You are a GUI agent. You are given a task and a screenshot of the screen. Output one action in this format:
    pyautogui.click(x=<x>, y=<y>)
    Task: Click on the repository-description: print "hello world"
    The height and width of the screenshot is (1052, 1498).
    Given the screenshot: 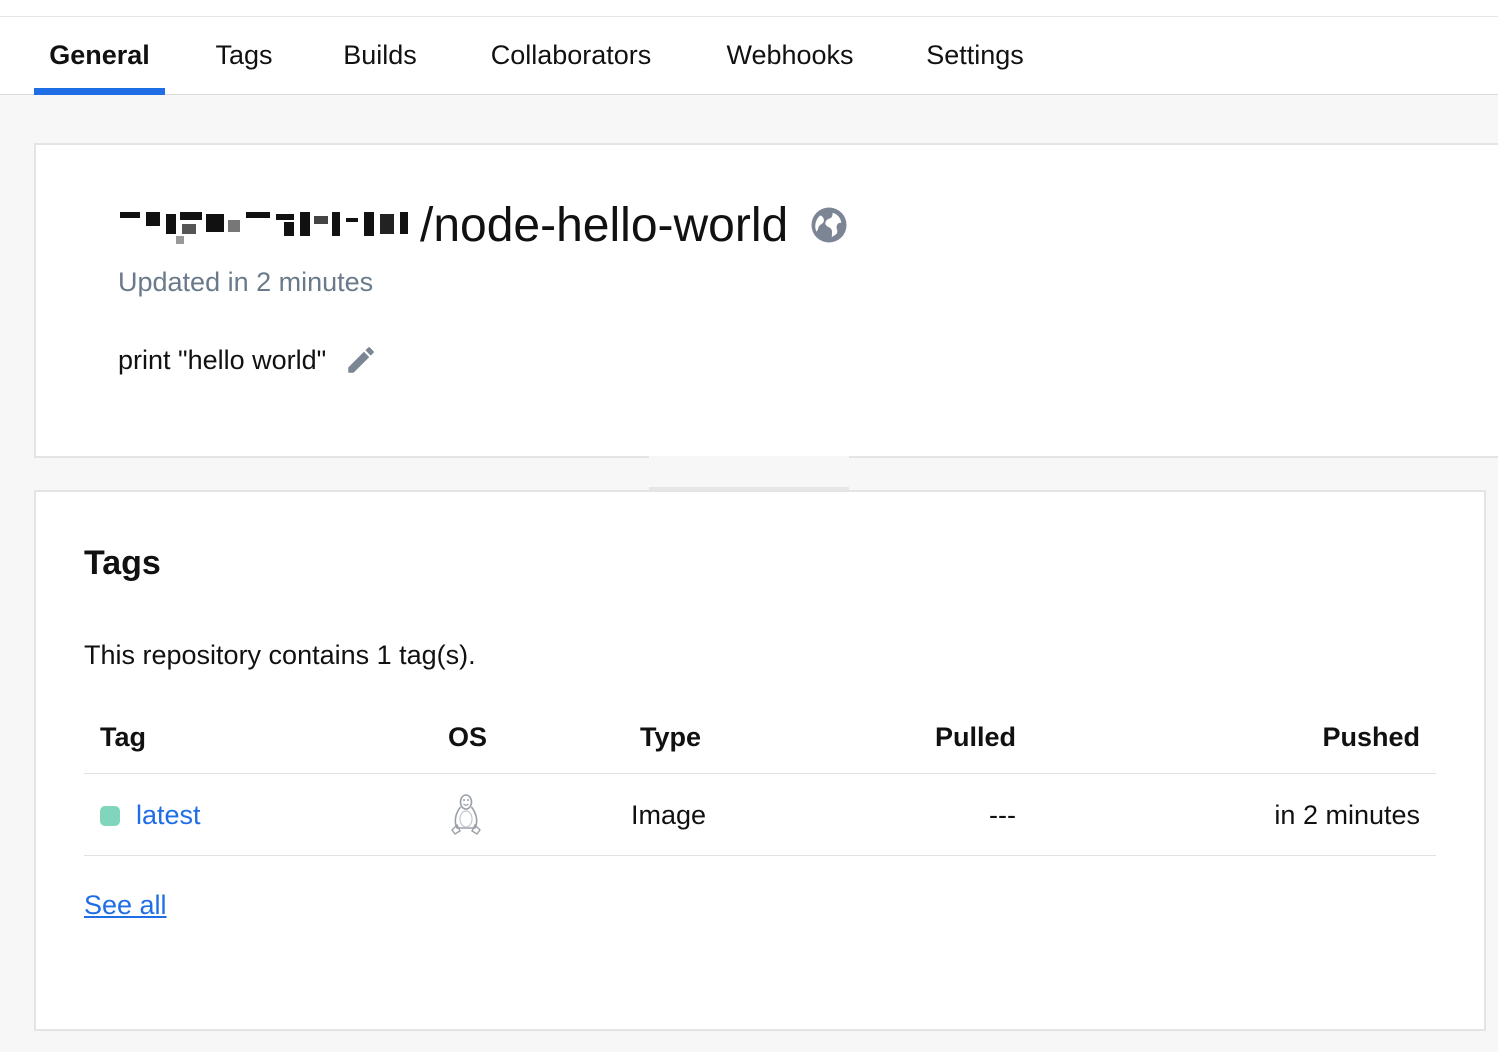 What is the action you would take?
    pyautogui.click(x=222, y=359)
    